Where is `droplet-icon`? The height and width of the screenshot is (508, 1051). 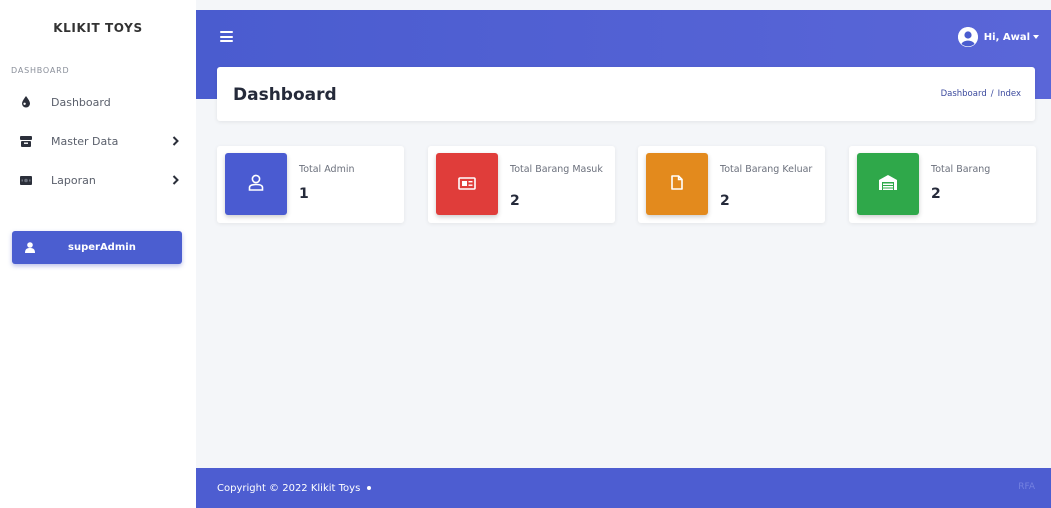 droplet-icon is located at coordinates (26, 102).